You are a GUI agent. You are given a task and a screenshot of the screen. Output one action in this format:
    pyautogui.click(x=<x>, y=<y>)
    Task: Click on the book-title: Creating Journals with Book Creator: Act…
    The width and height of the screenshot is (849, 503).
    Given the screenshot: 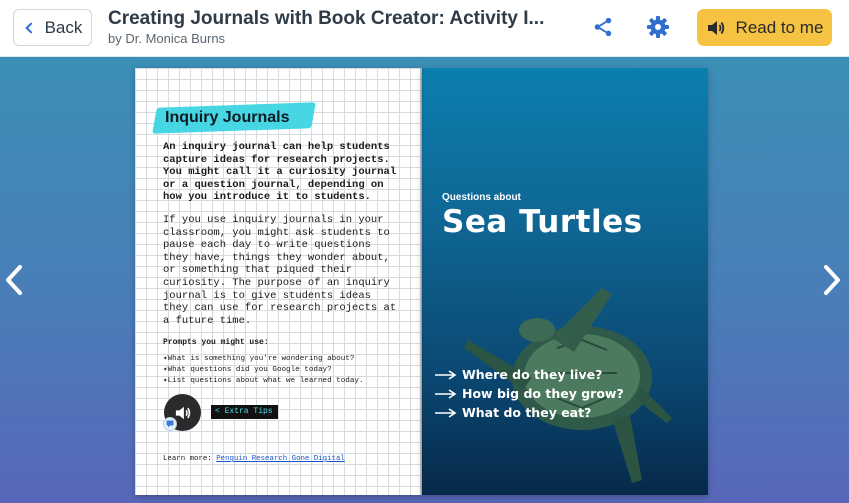 What is the action you would take?
    pyautogui.click(x=326, y=18)
    